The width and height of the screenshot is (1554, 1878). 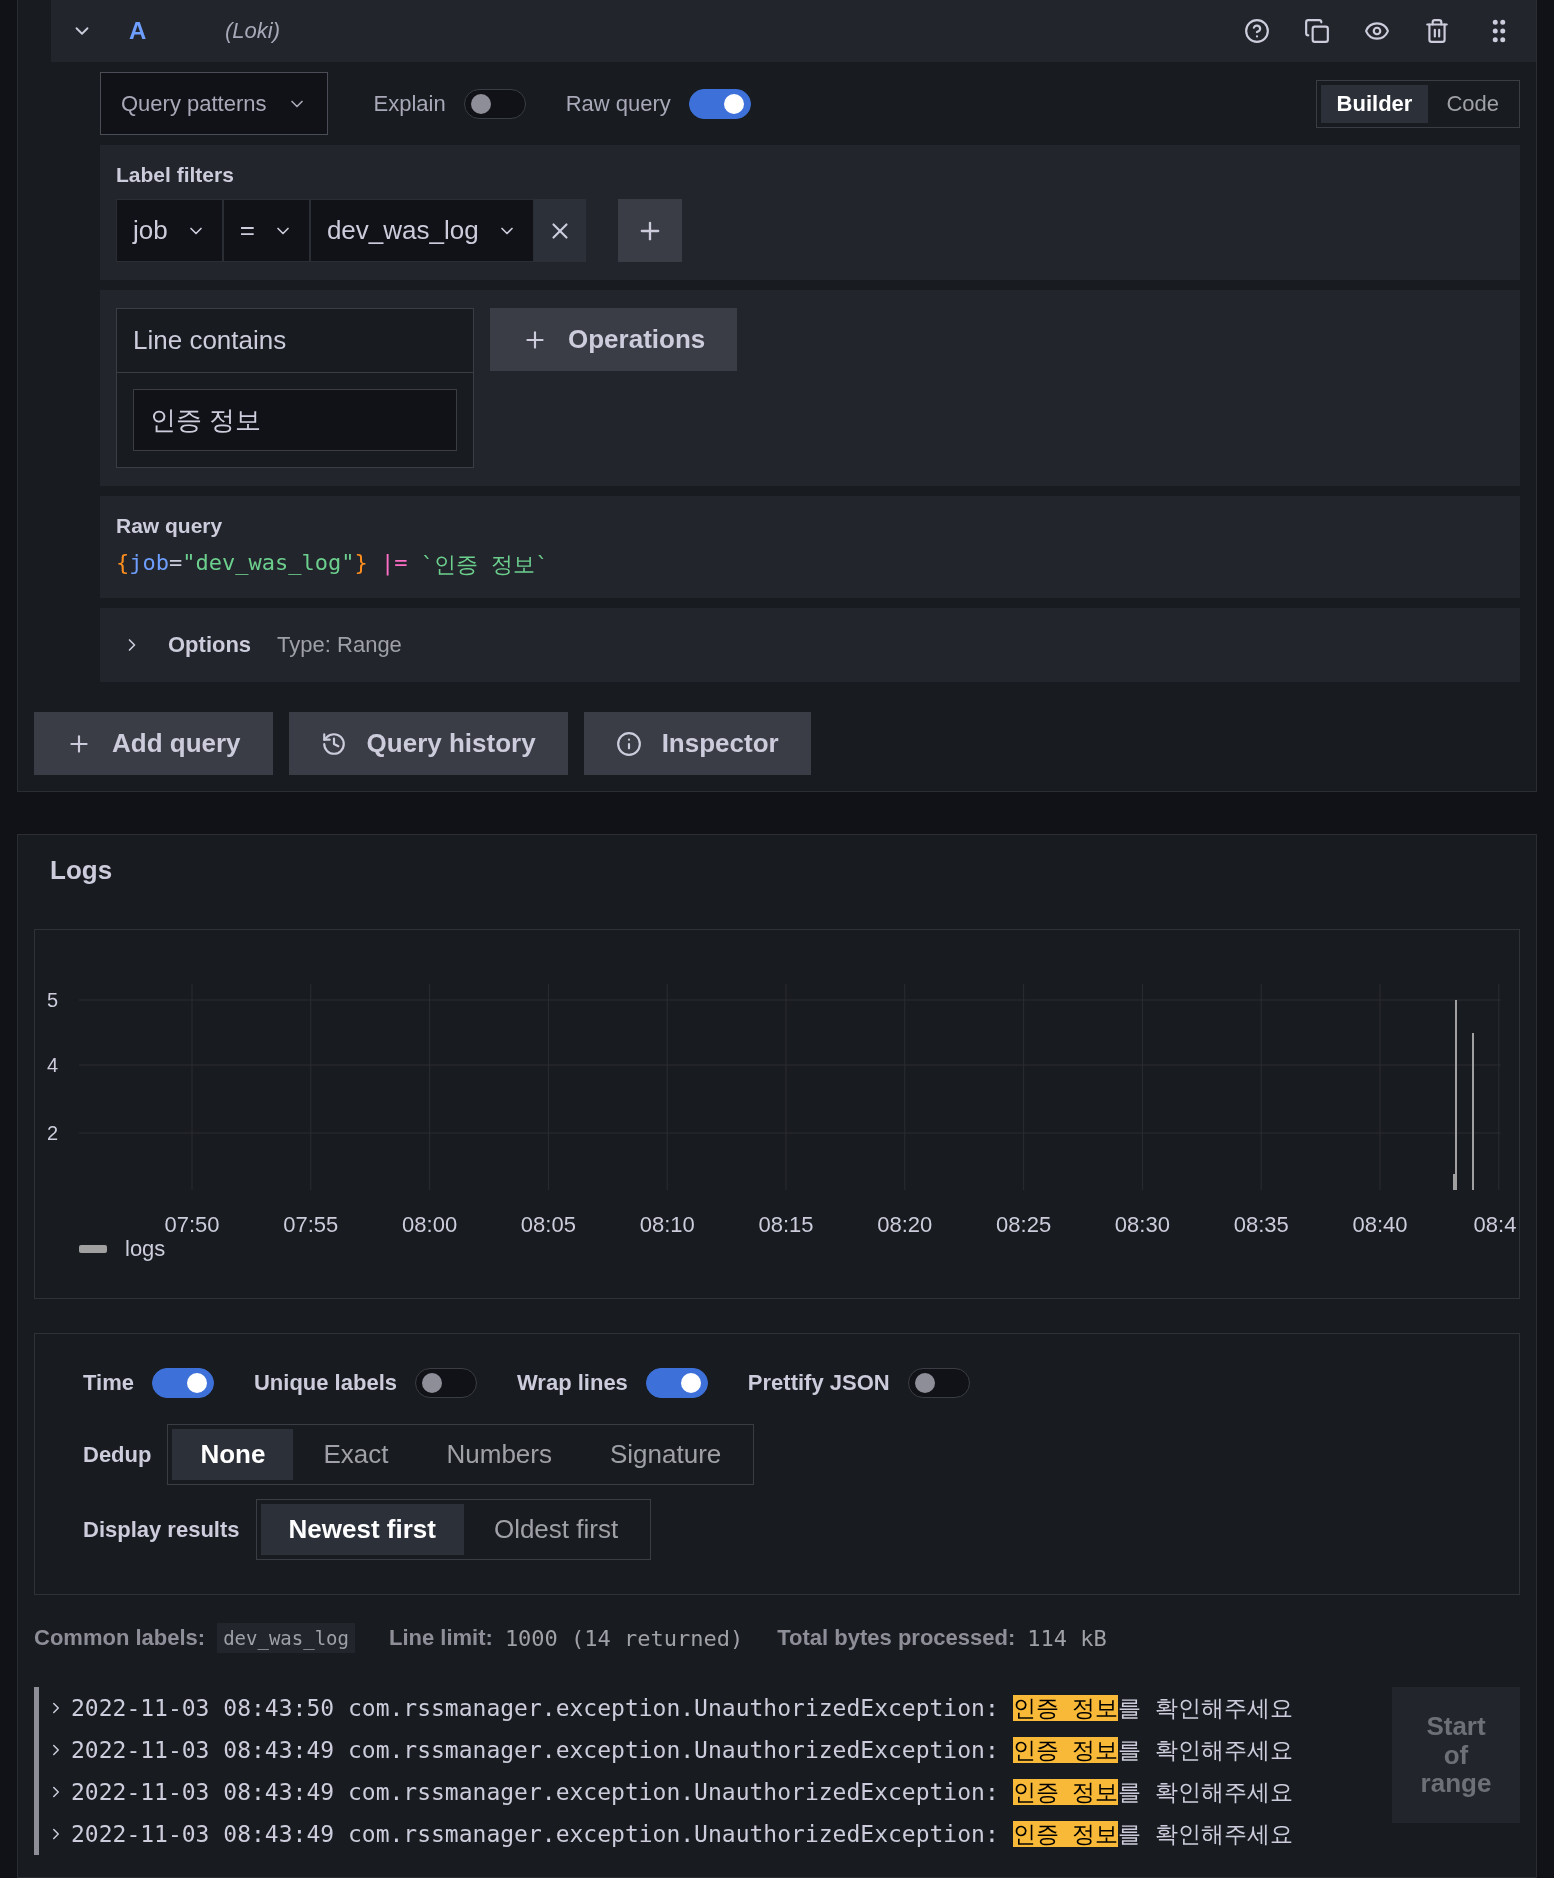 I want to click on toggle-label: Explain, so click(x=409, y=103).